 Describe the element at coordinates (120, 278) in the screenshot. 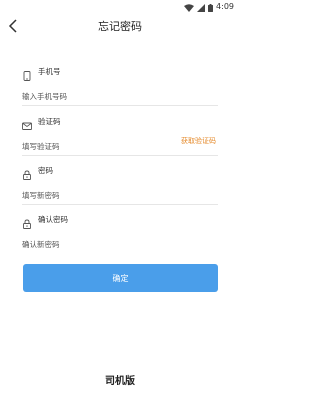

I see `confirm-button: 确定` at that location.